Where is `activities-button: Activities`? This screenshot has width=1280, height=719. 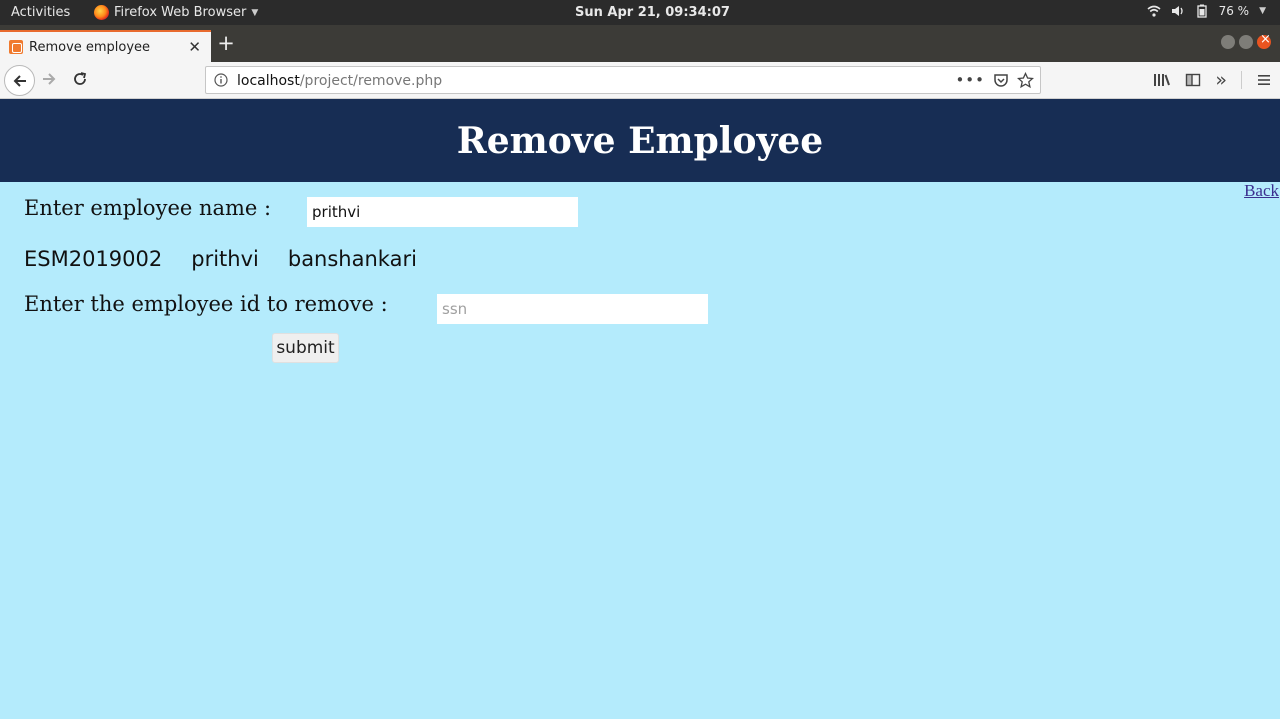
activities-button: Activities is located at coordinates (40, 12).